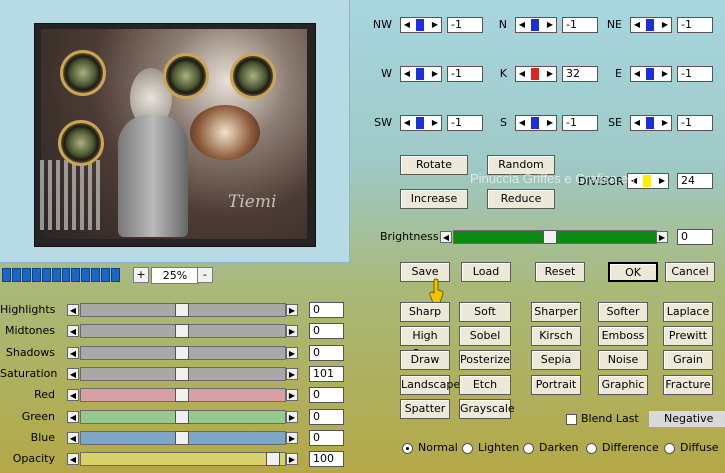 The image size is (725, 473). Describe the element at coordinates (623, 336) in the screenshot. I see `preset-button: Emboss` at that location.